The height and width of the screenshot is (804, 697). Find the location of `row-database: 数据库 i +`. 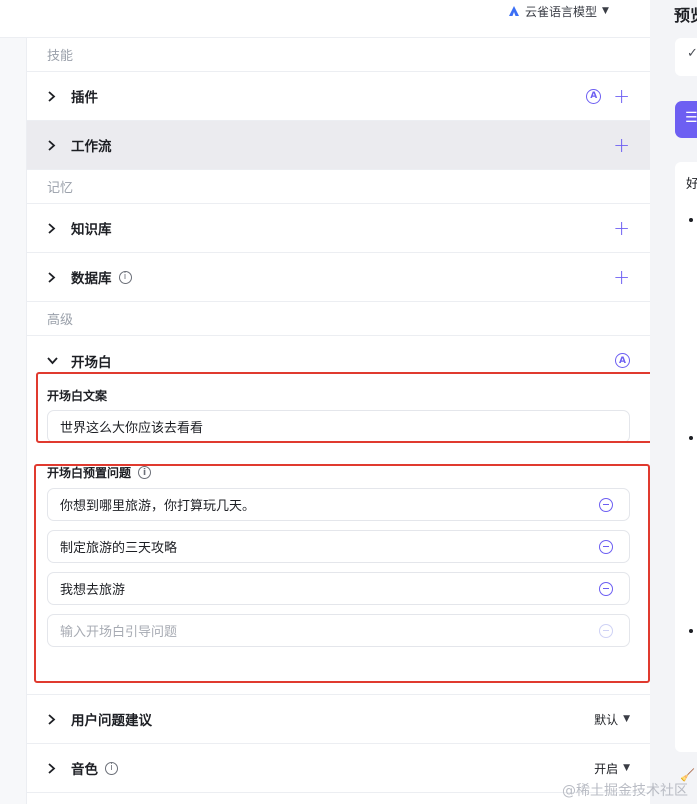

row-database: 数据库 i + is located at coordinates (338, 277).